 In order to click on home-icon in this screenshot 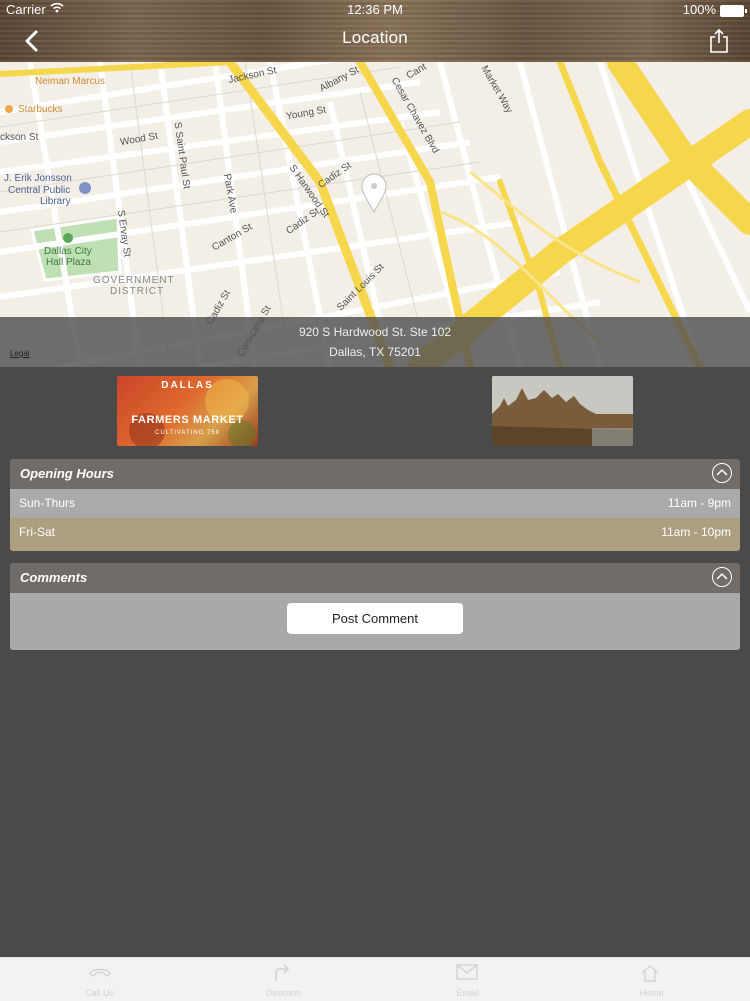, I will do `click(650, 973)`.